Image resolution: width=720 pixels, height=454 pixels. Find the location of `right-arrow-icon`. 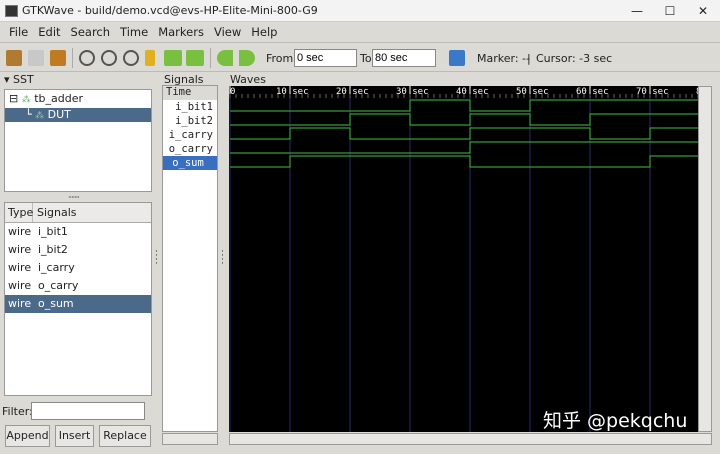

right-arrow-icon is located at coordinates (247, 58).